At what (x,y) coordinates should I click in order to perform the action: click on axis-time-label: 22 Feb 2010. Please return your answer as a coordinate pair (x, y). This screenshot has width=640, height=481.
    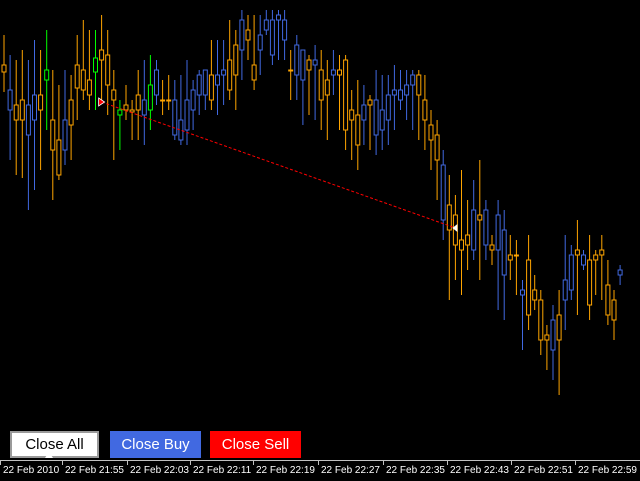
    Looking at the image, I should click on (31, 470).